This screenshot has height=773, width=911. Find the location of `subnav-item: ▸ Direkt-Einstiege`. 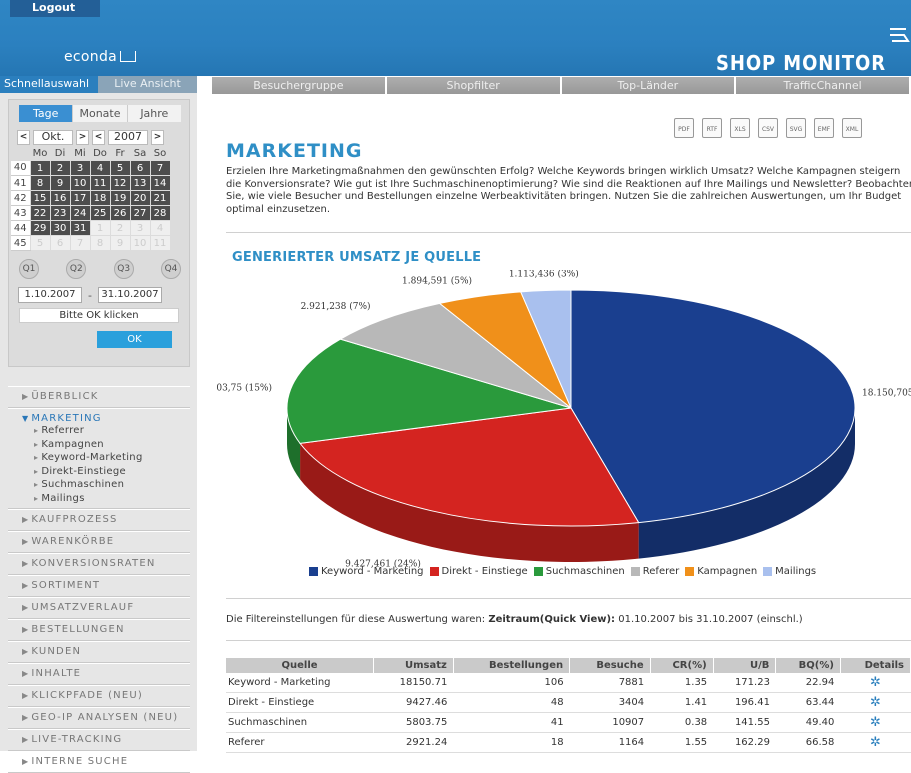

subnav-item: ▸ Direkt-Einstiege is located at coordinates (106, 472).